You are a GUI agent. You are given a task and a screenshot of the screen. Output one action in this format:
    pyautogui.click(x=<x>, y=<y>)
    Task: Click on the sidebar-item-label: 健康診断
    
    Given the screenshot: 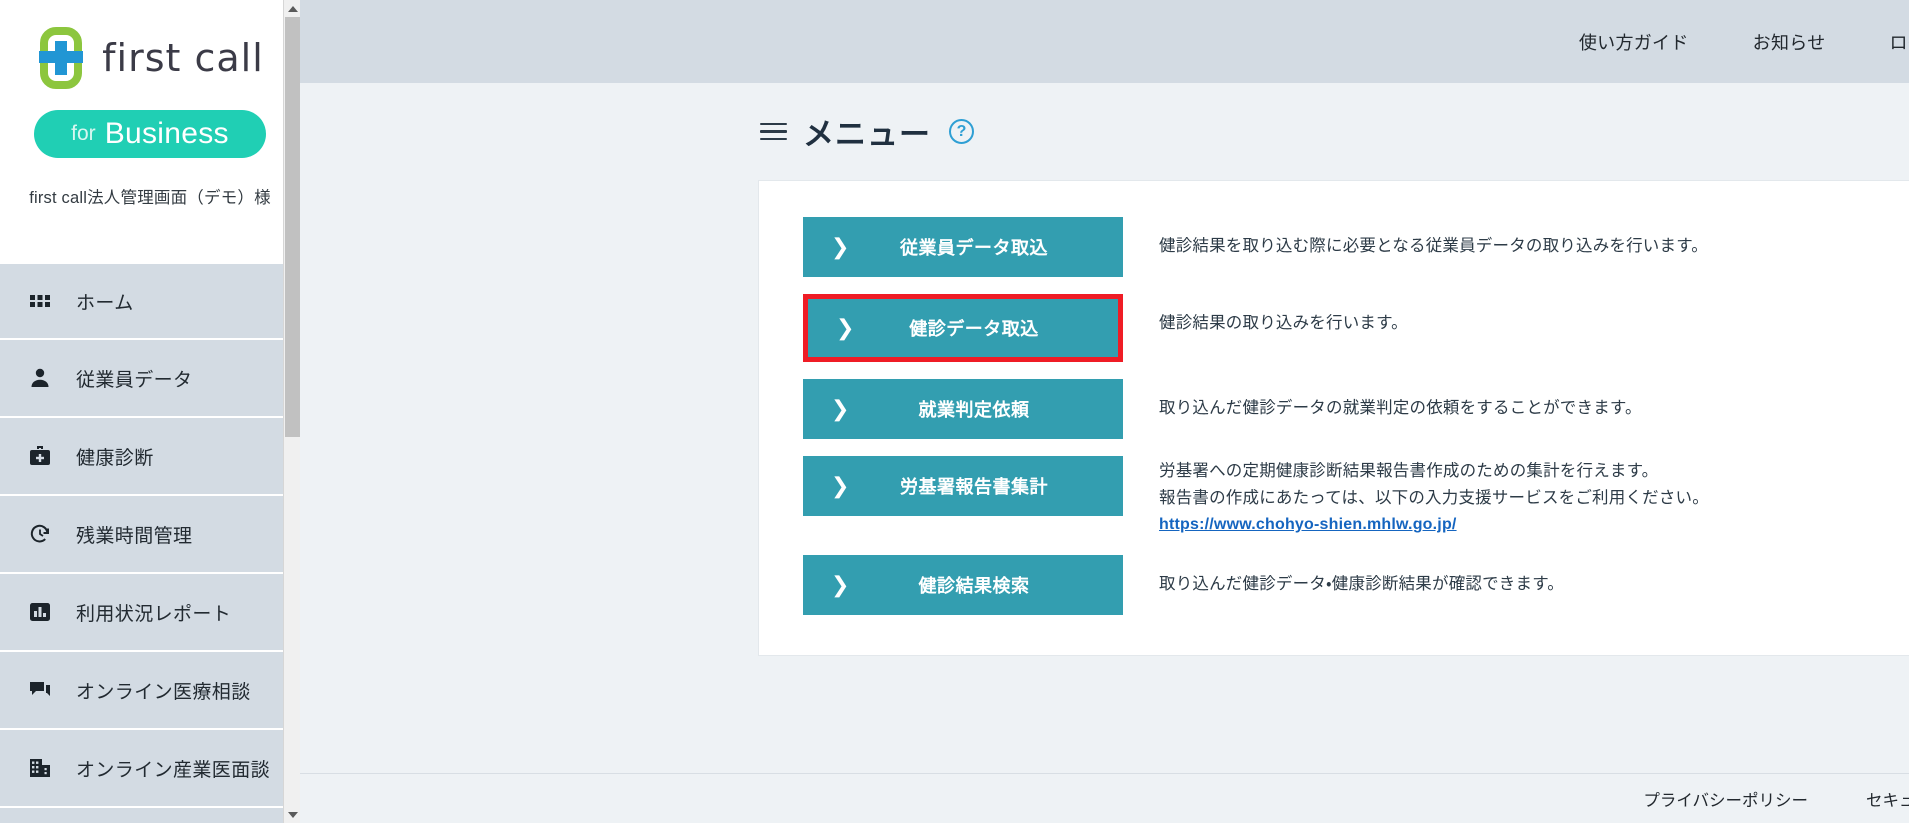 What is the action you would take?
    pyautogui.click(x=115, y=458)
    